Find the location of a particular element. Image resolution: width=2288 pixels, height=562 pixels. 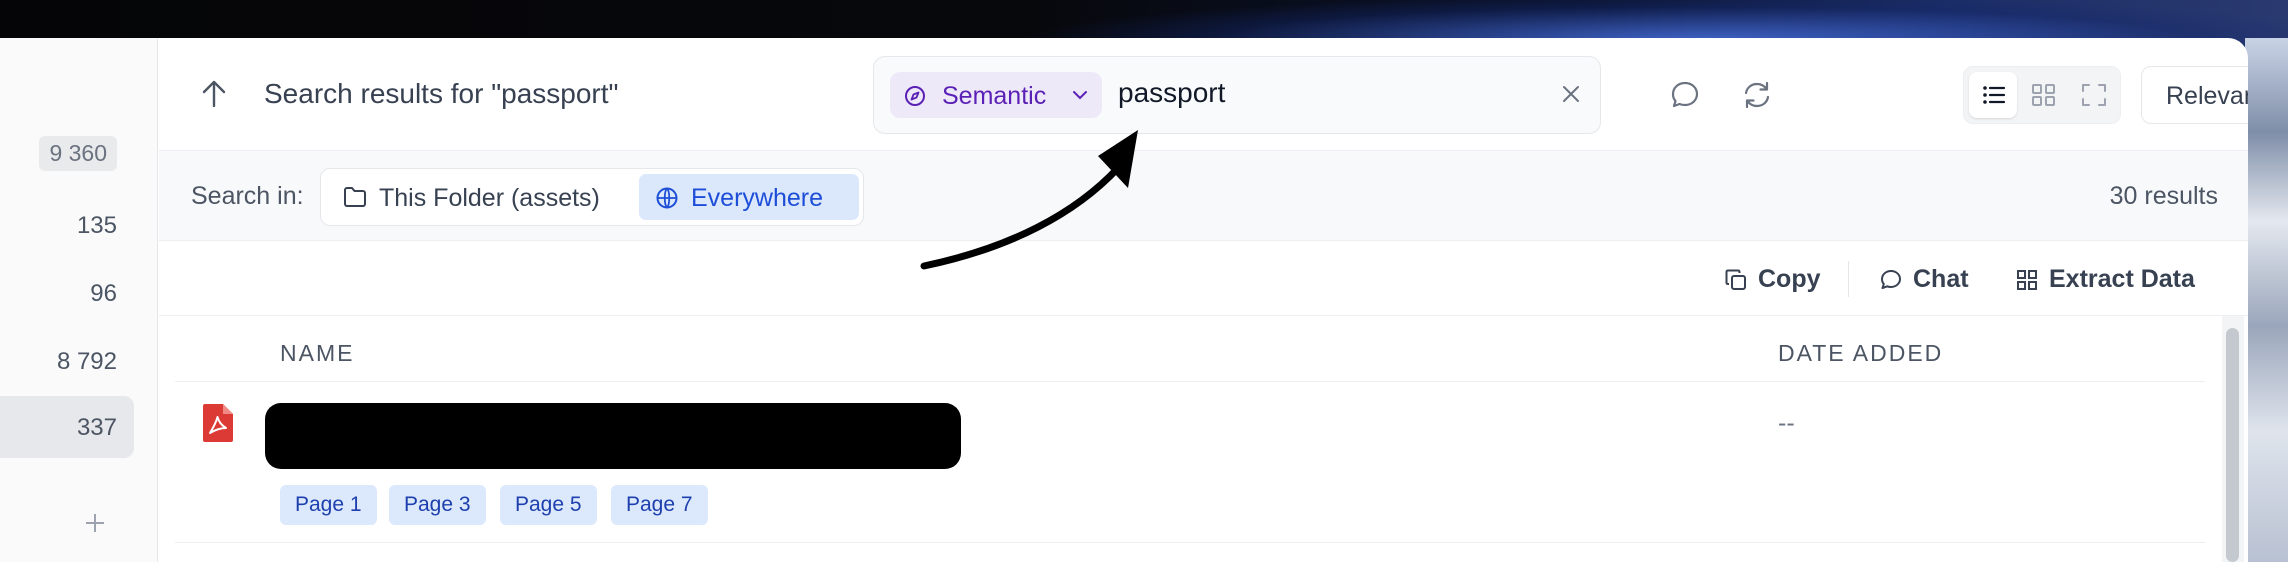

divider is located at coordinates (1848, 279).